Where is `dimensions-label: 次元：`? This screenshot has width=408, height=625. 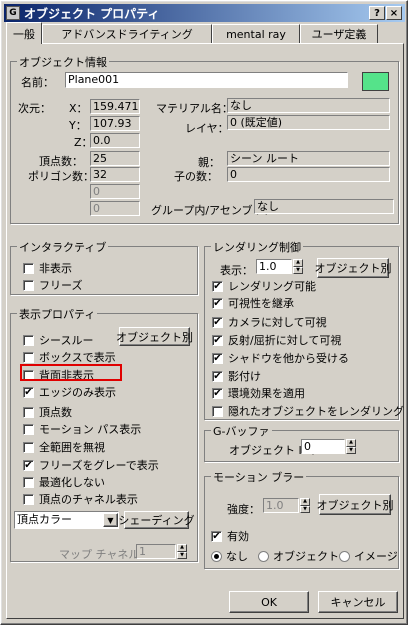
dimensions-label: 次元： is located at coordinates (34, 108).